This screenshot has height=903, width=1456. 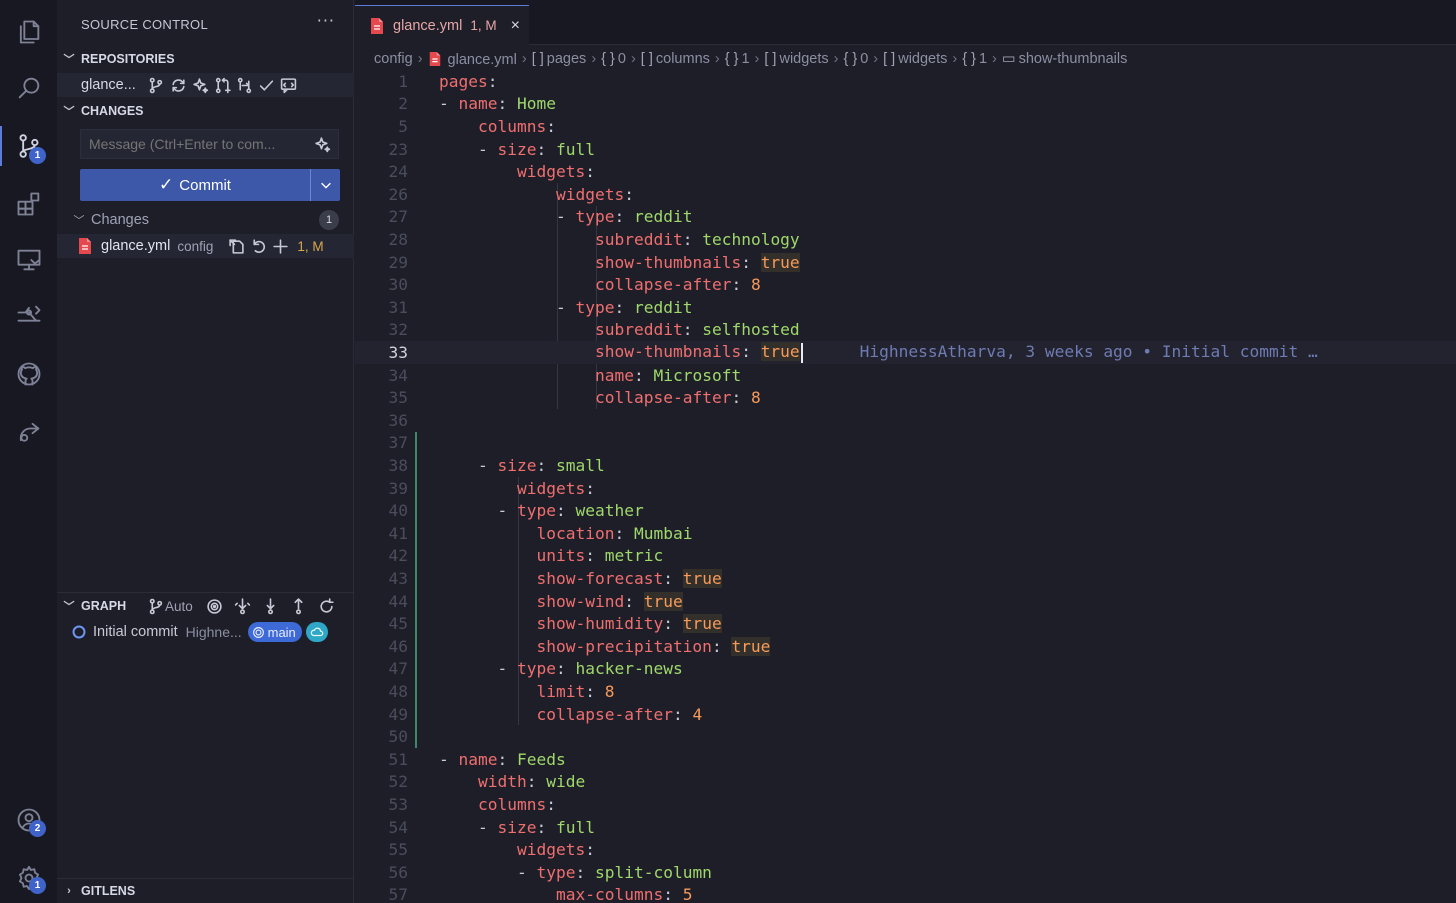 What do you see at coordinates (442, 25) in the screenshot?
I see `tab-glance-yml: glance.yml 1, M ×` at bounding box center [442, 25].